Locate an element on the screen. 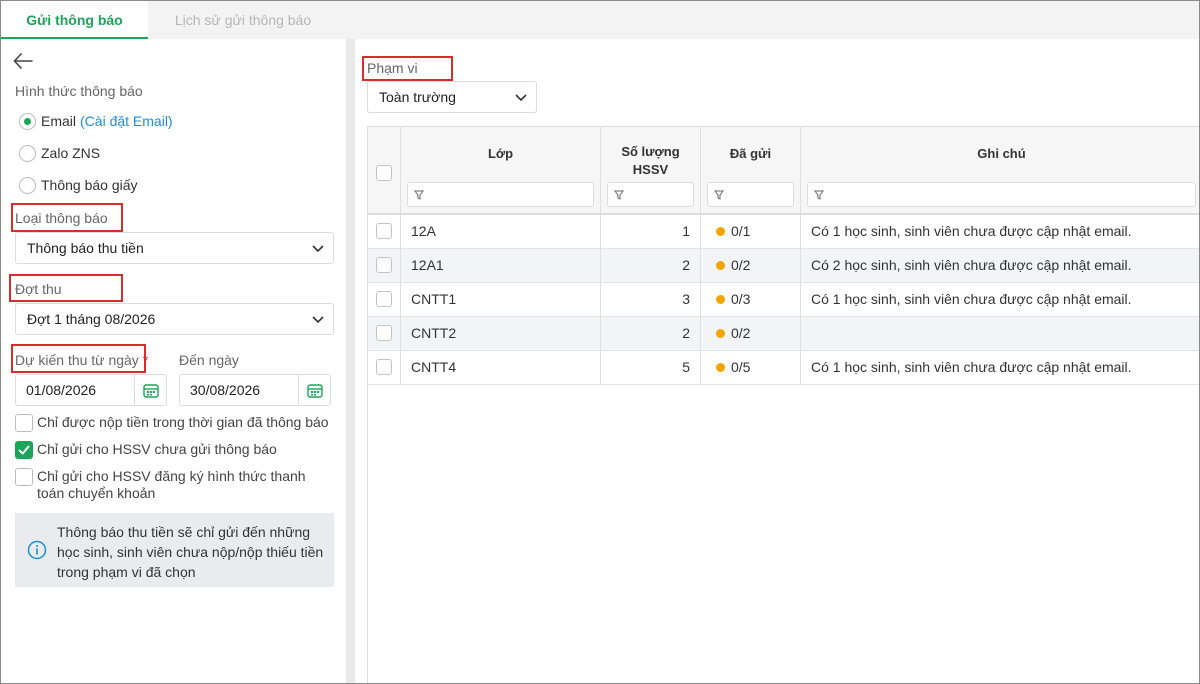 The image size is (1200, 684). column-title: Số lượng HSSV is located at coordinates (650, 161).